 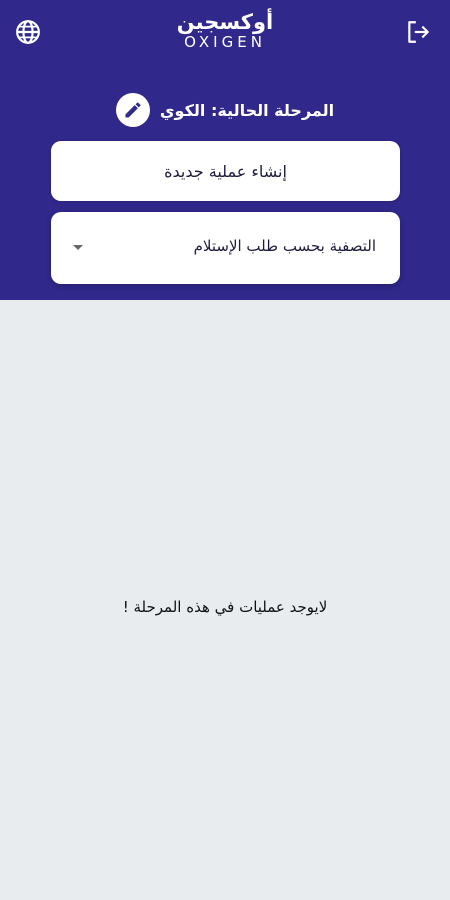 I want to click on caret-down-icon, so click(x=78, y=247).